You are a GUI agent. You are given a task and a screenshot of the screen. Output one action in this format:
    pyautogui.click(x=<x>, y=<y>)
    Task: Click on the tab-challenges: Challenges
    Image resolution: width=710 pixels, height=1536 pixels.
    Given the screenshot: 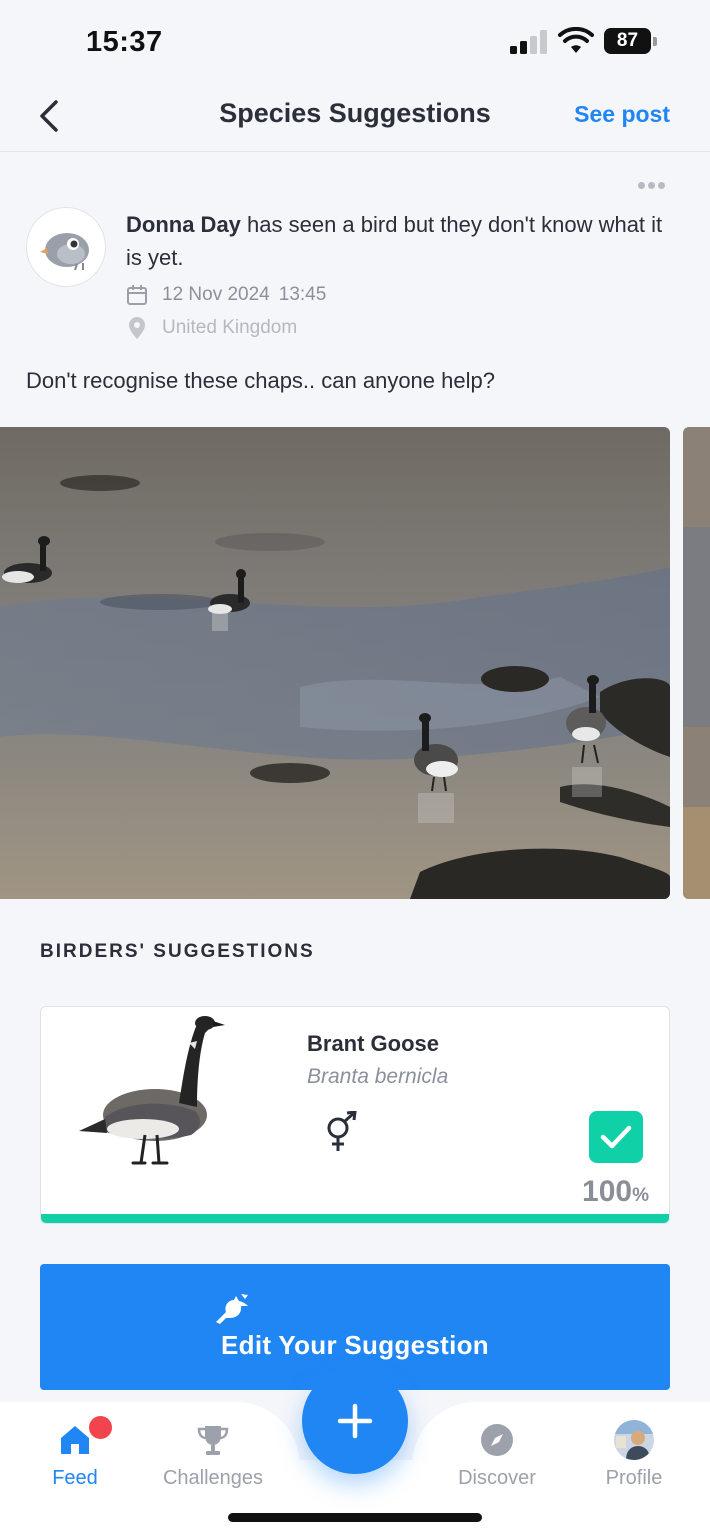 What is the action you would take?
    pyautogui.click(x=213, y=1450)
    